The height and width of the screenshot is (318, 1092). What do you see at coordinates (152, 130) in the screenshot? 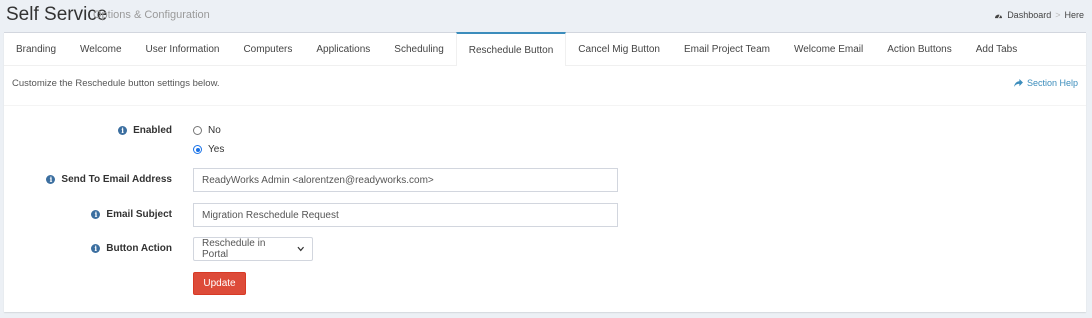
I see `enabled-label: Enabled` at bounding box center [152, 130].